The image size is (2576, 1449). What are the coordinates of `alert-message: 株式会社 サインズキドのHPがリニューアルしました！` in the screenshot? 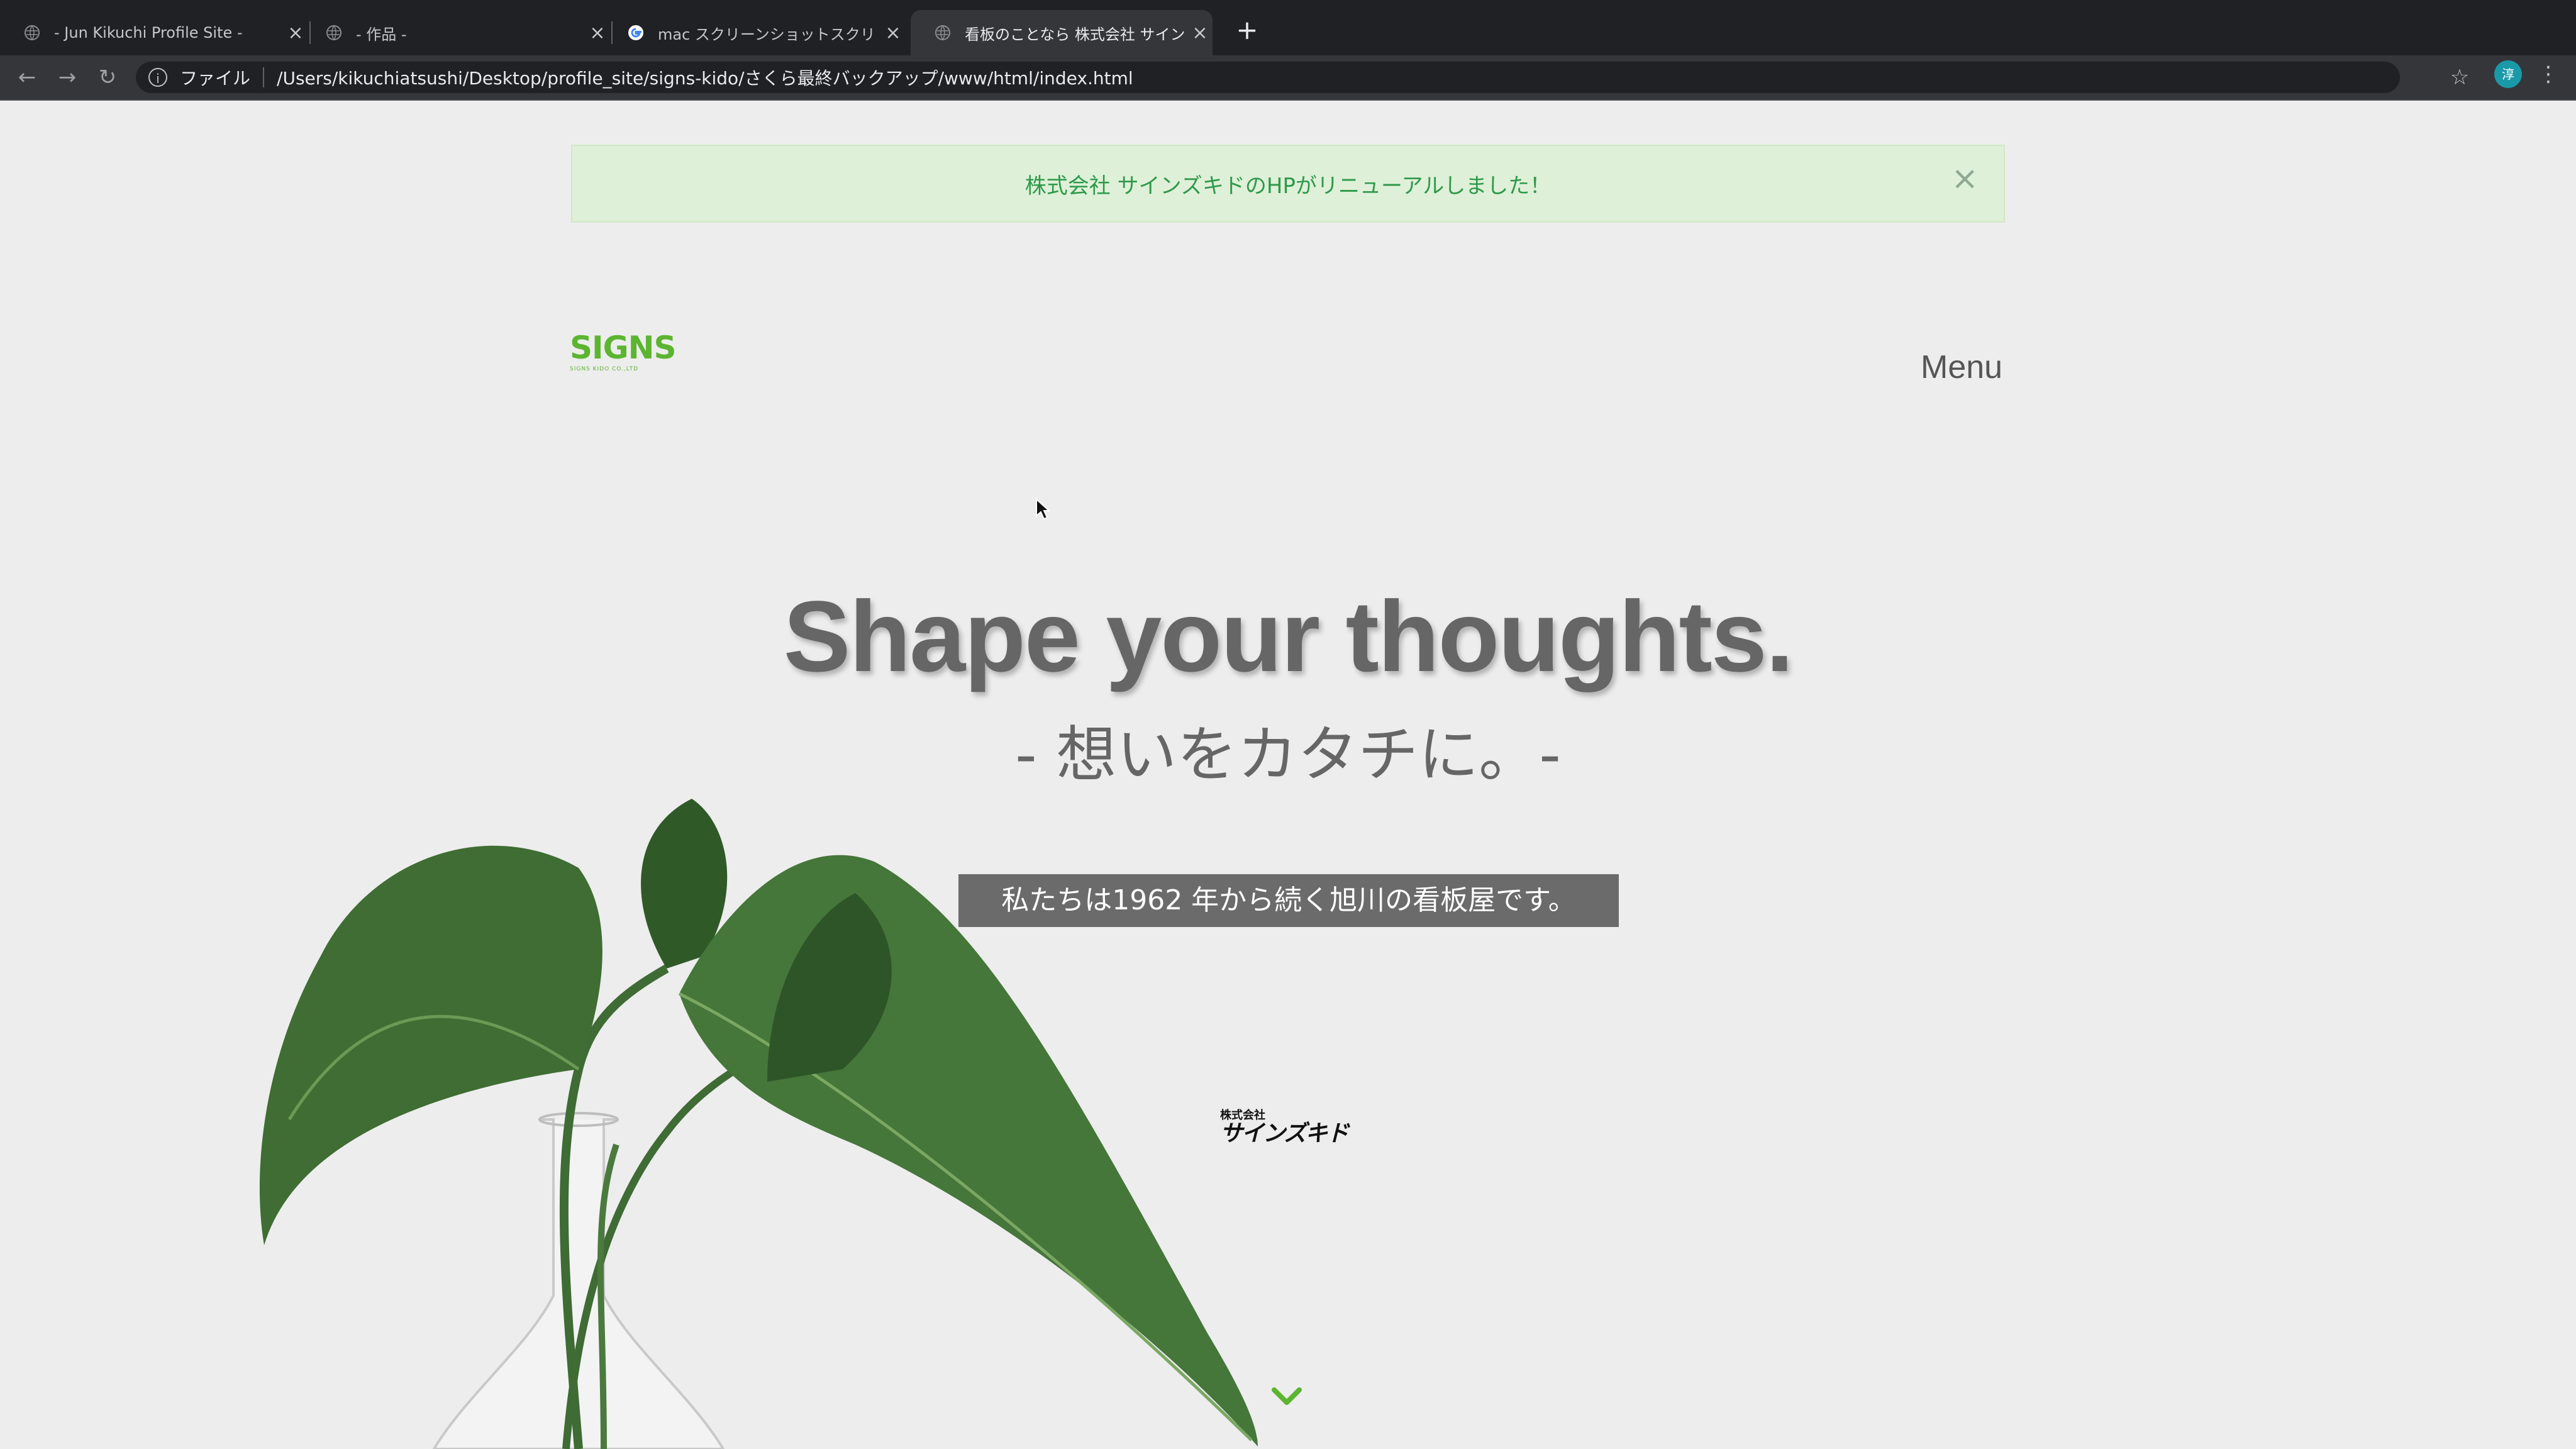 It's located at (1288, 186).